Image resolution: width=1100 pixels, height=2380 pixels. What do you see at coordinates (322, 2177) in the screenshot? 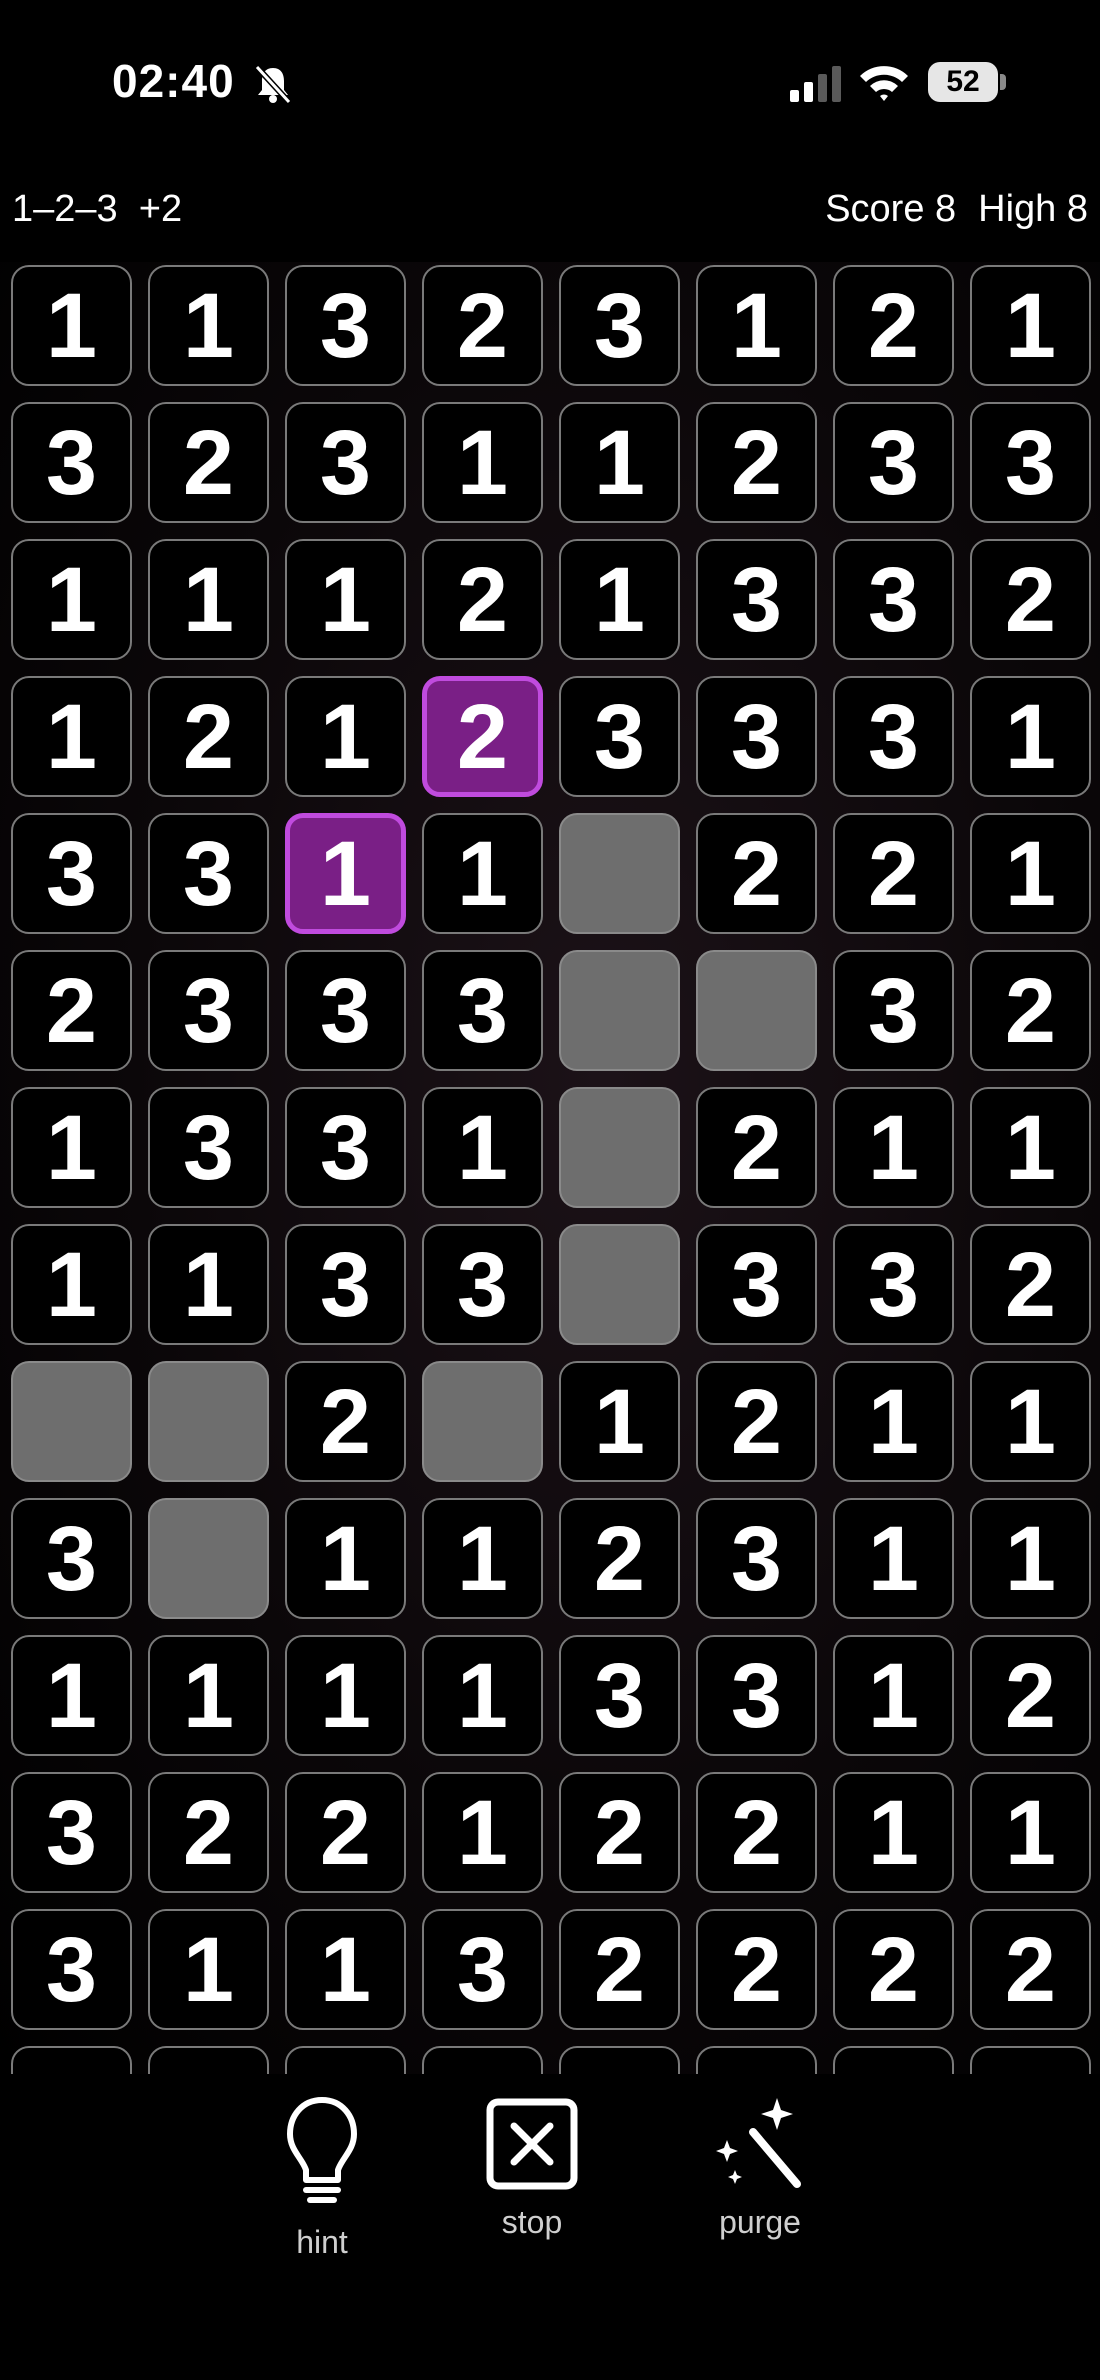
I see `hint-button: hint` at bounding box center [322, 2177].